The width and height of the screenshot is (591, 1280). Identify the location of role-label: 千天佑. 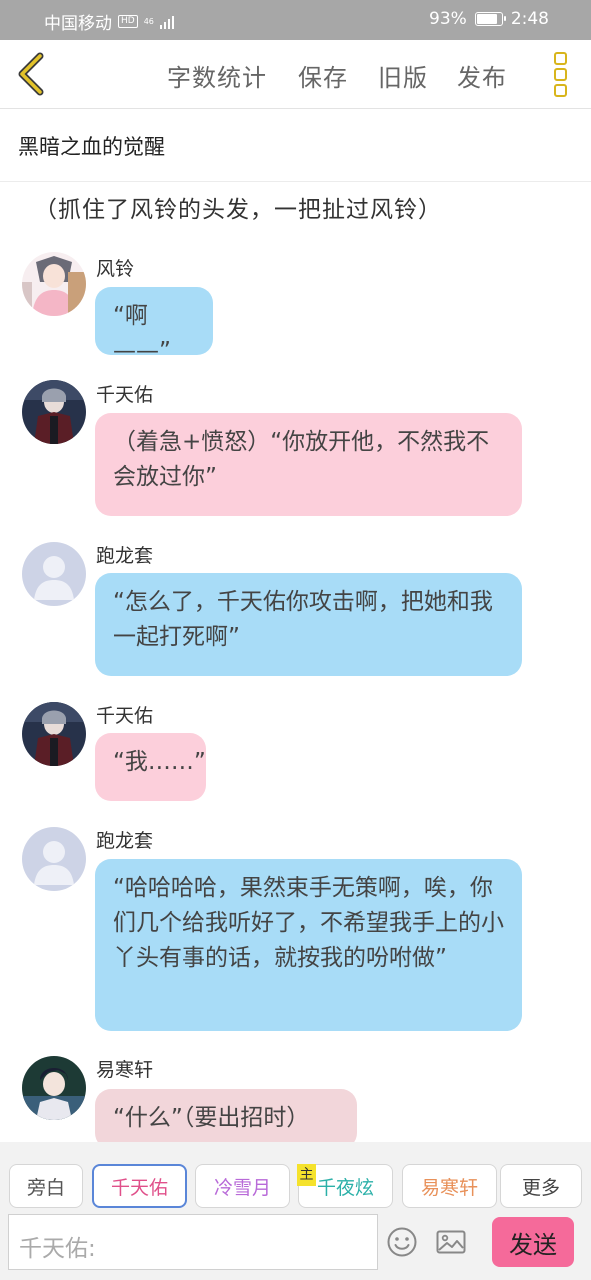
(139, 1187).